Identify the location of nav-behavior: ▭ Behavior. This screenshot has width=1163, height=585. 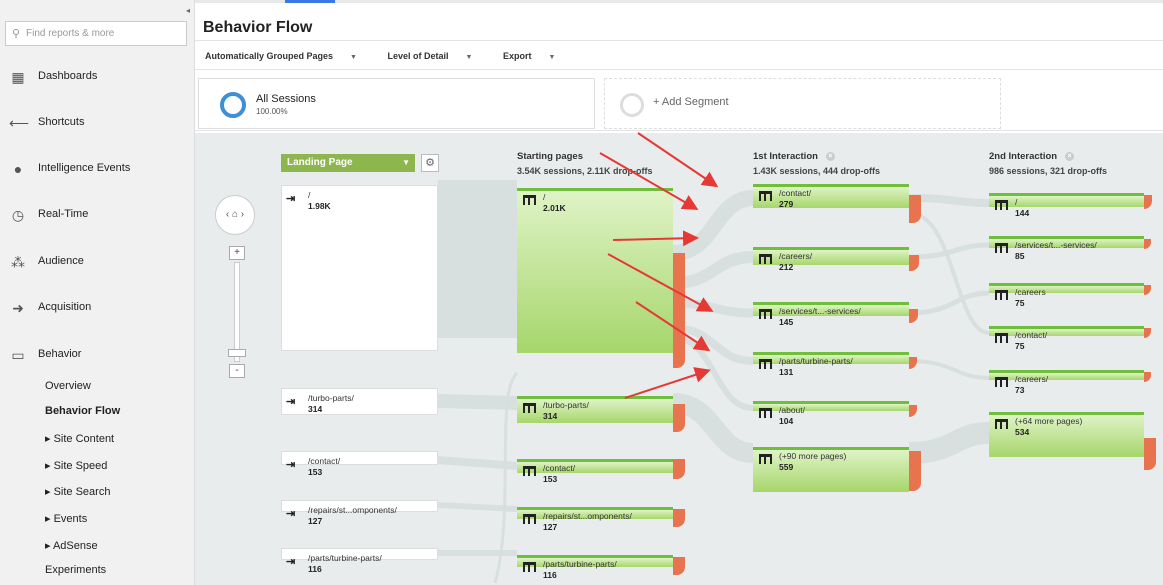
(95, 355).